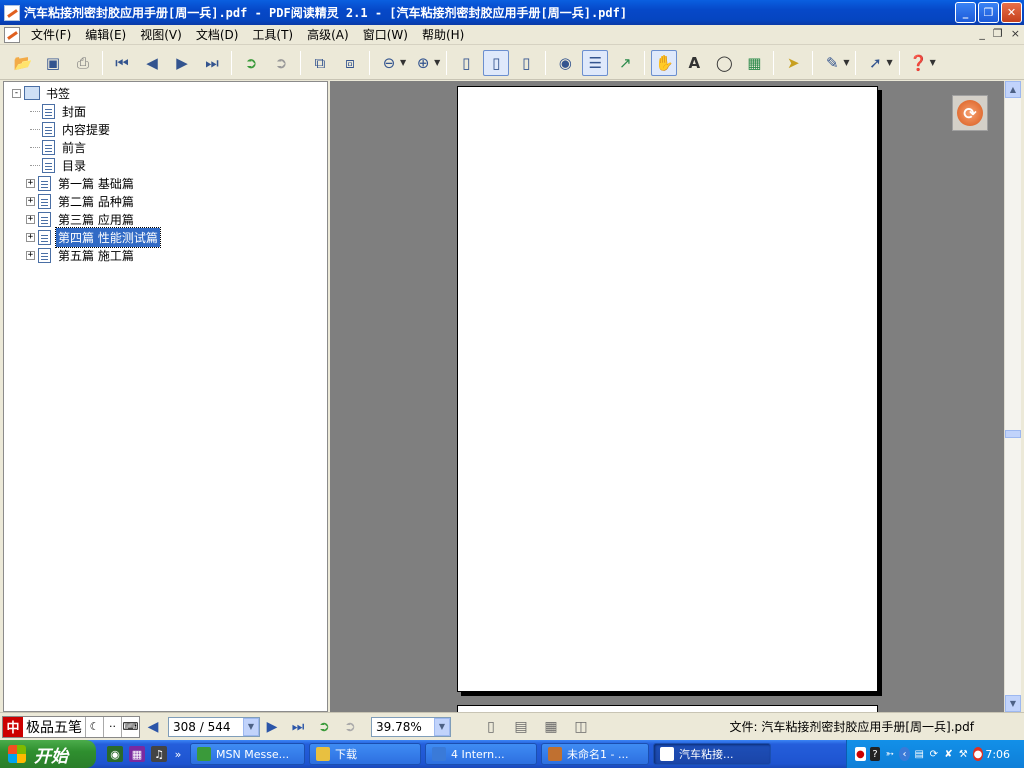  I want to click on bookmark-item: 前言, so click(86, 147).